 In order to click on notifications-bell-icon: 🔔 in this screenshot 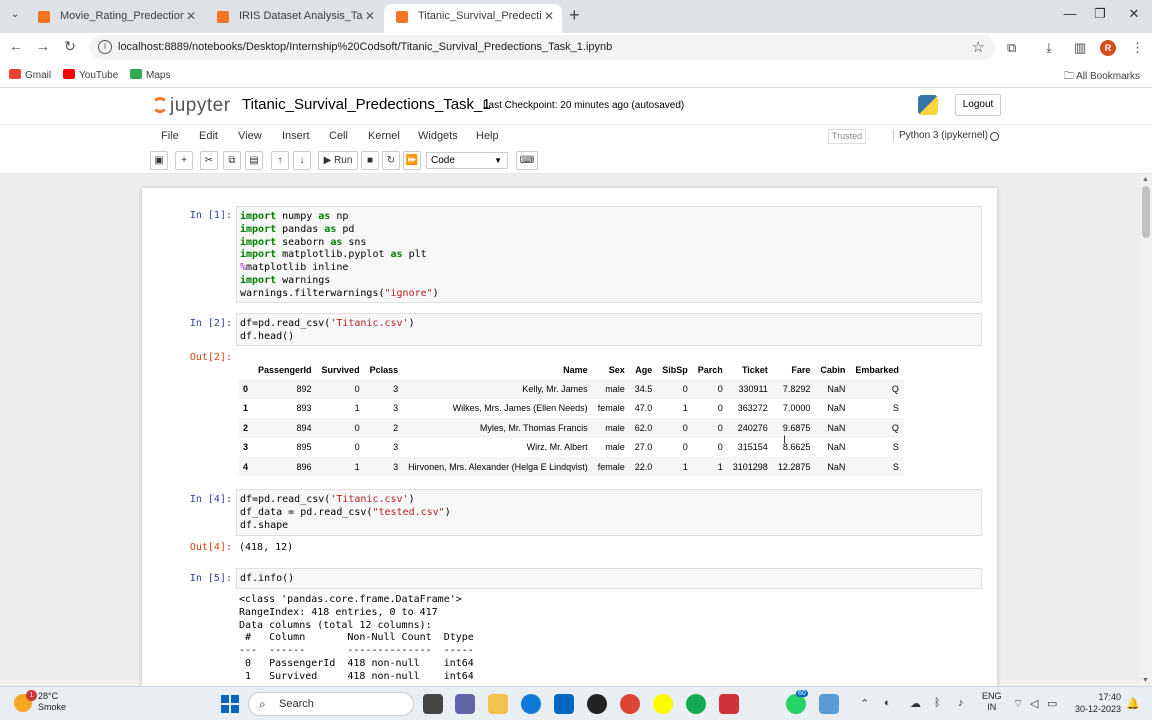, I will do `click(1133, 703)`.